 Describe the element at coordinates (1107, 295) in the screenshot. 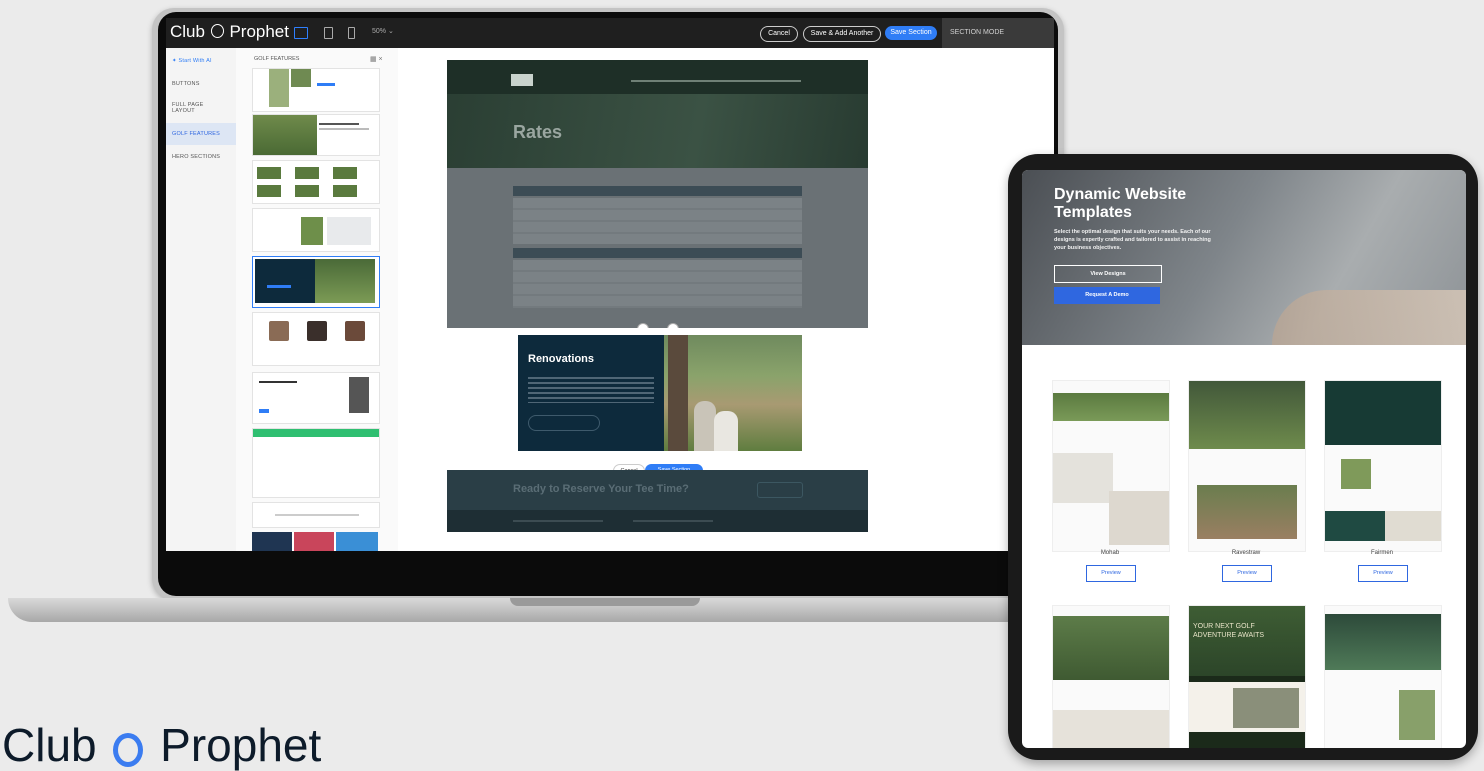

I see `request-demo-button: Request A Demo` at that location.